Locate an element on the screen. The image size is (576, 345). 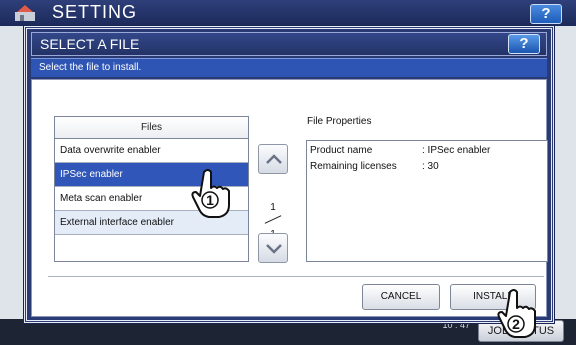
property-value: : 30 is located at coordinates (430, 166).